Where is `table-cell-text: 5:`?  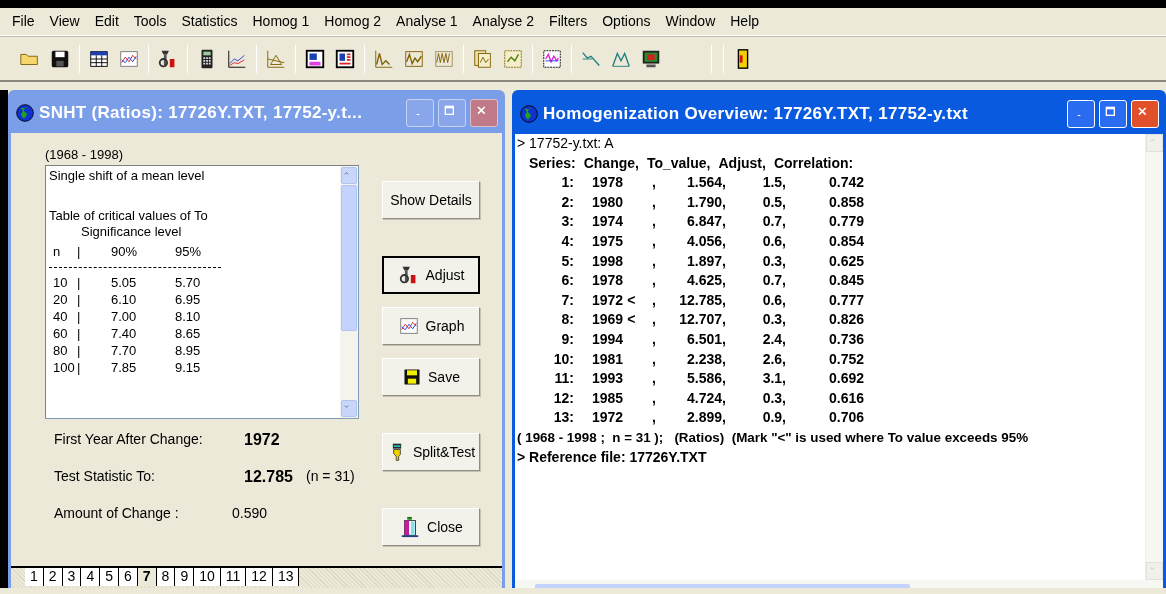
table-cell-text: 5: is located at coordinates (567, 261).